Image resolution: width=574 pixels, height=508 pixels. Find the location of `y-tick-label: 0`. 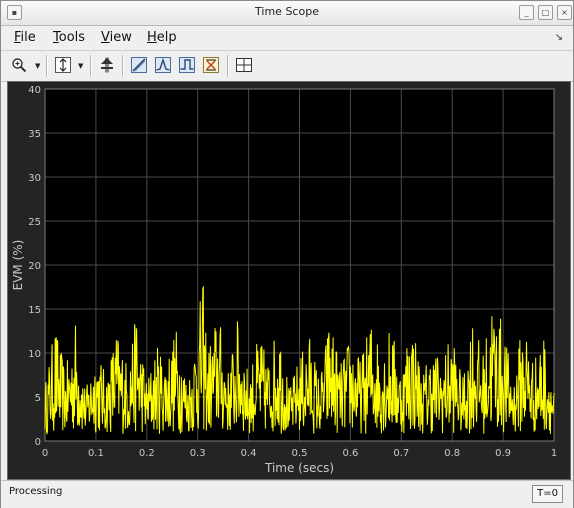

y-tick-label: 0 is located at coordinates (38, 442).